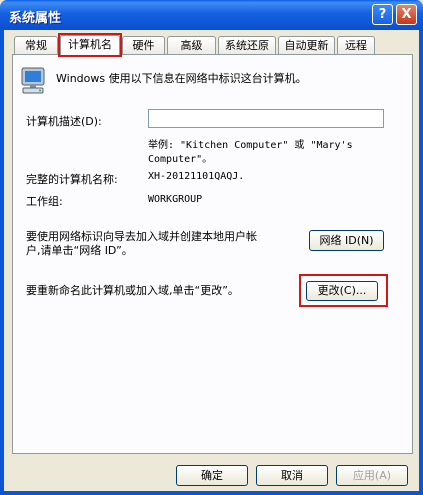  What do you see at coordinates (132, 290) in the screenshot?
I see `rename-text: 要重新命名此计算机或加入域,单击“更改”。` at bounding box center [132, 290].